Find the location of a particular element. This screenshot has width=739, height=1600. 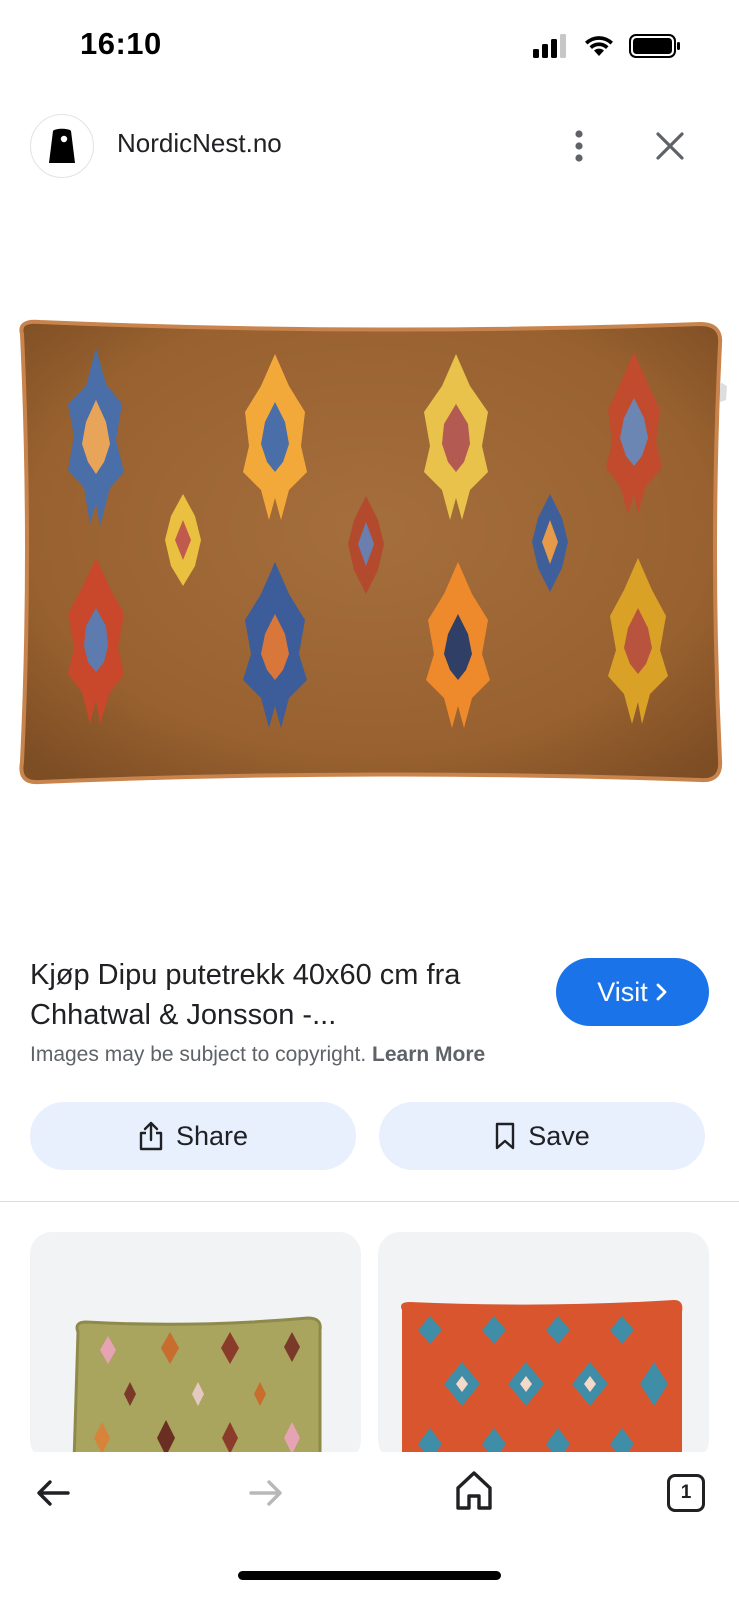

divider is located at coordinates (369, 1201).